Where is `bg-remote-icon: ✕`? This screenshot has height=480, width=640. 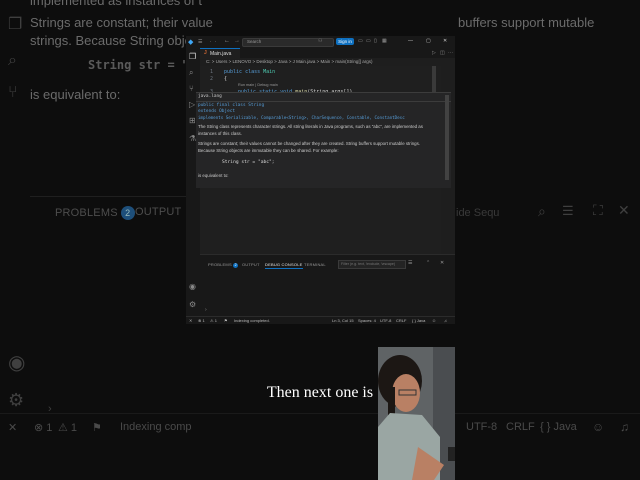
bg-remote-icon: ✕ is located at coordinates (13, 428).